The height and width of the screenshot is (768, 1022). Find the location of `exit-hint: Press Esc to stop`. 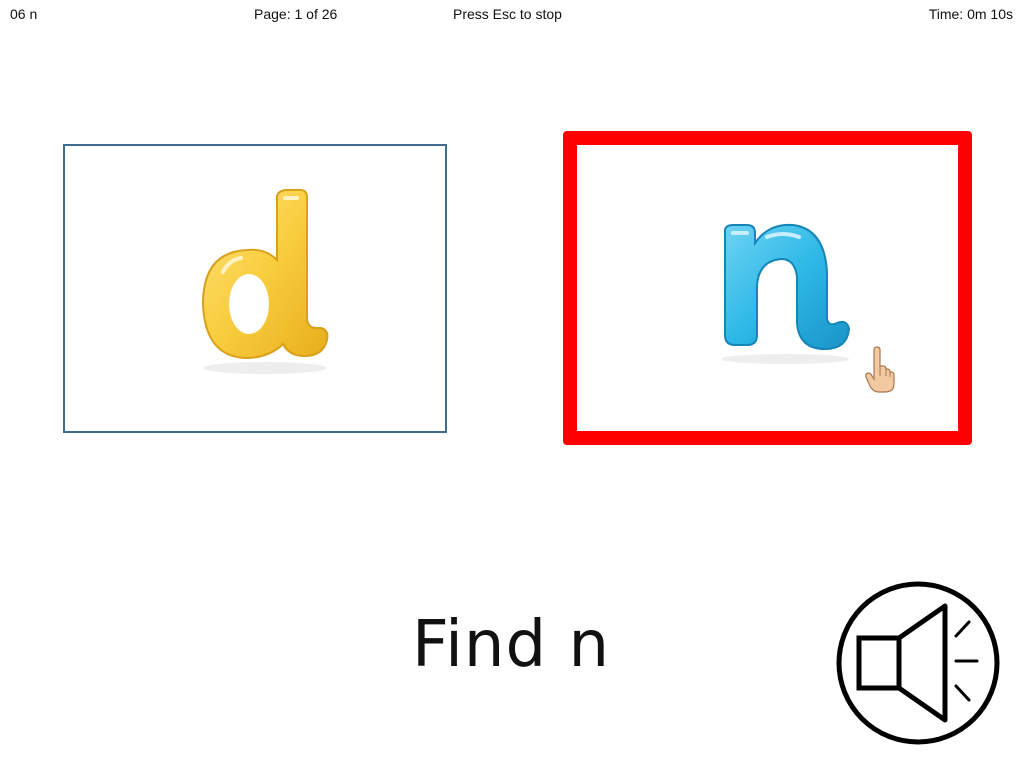

exit-hint: Press Esc to stop is located at coordinates (507, 14).